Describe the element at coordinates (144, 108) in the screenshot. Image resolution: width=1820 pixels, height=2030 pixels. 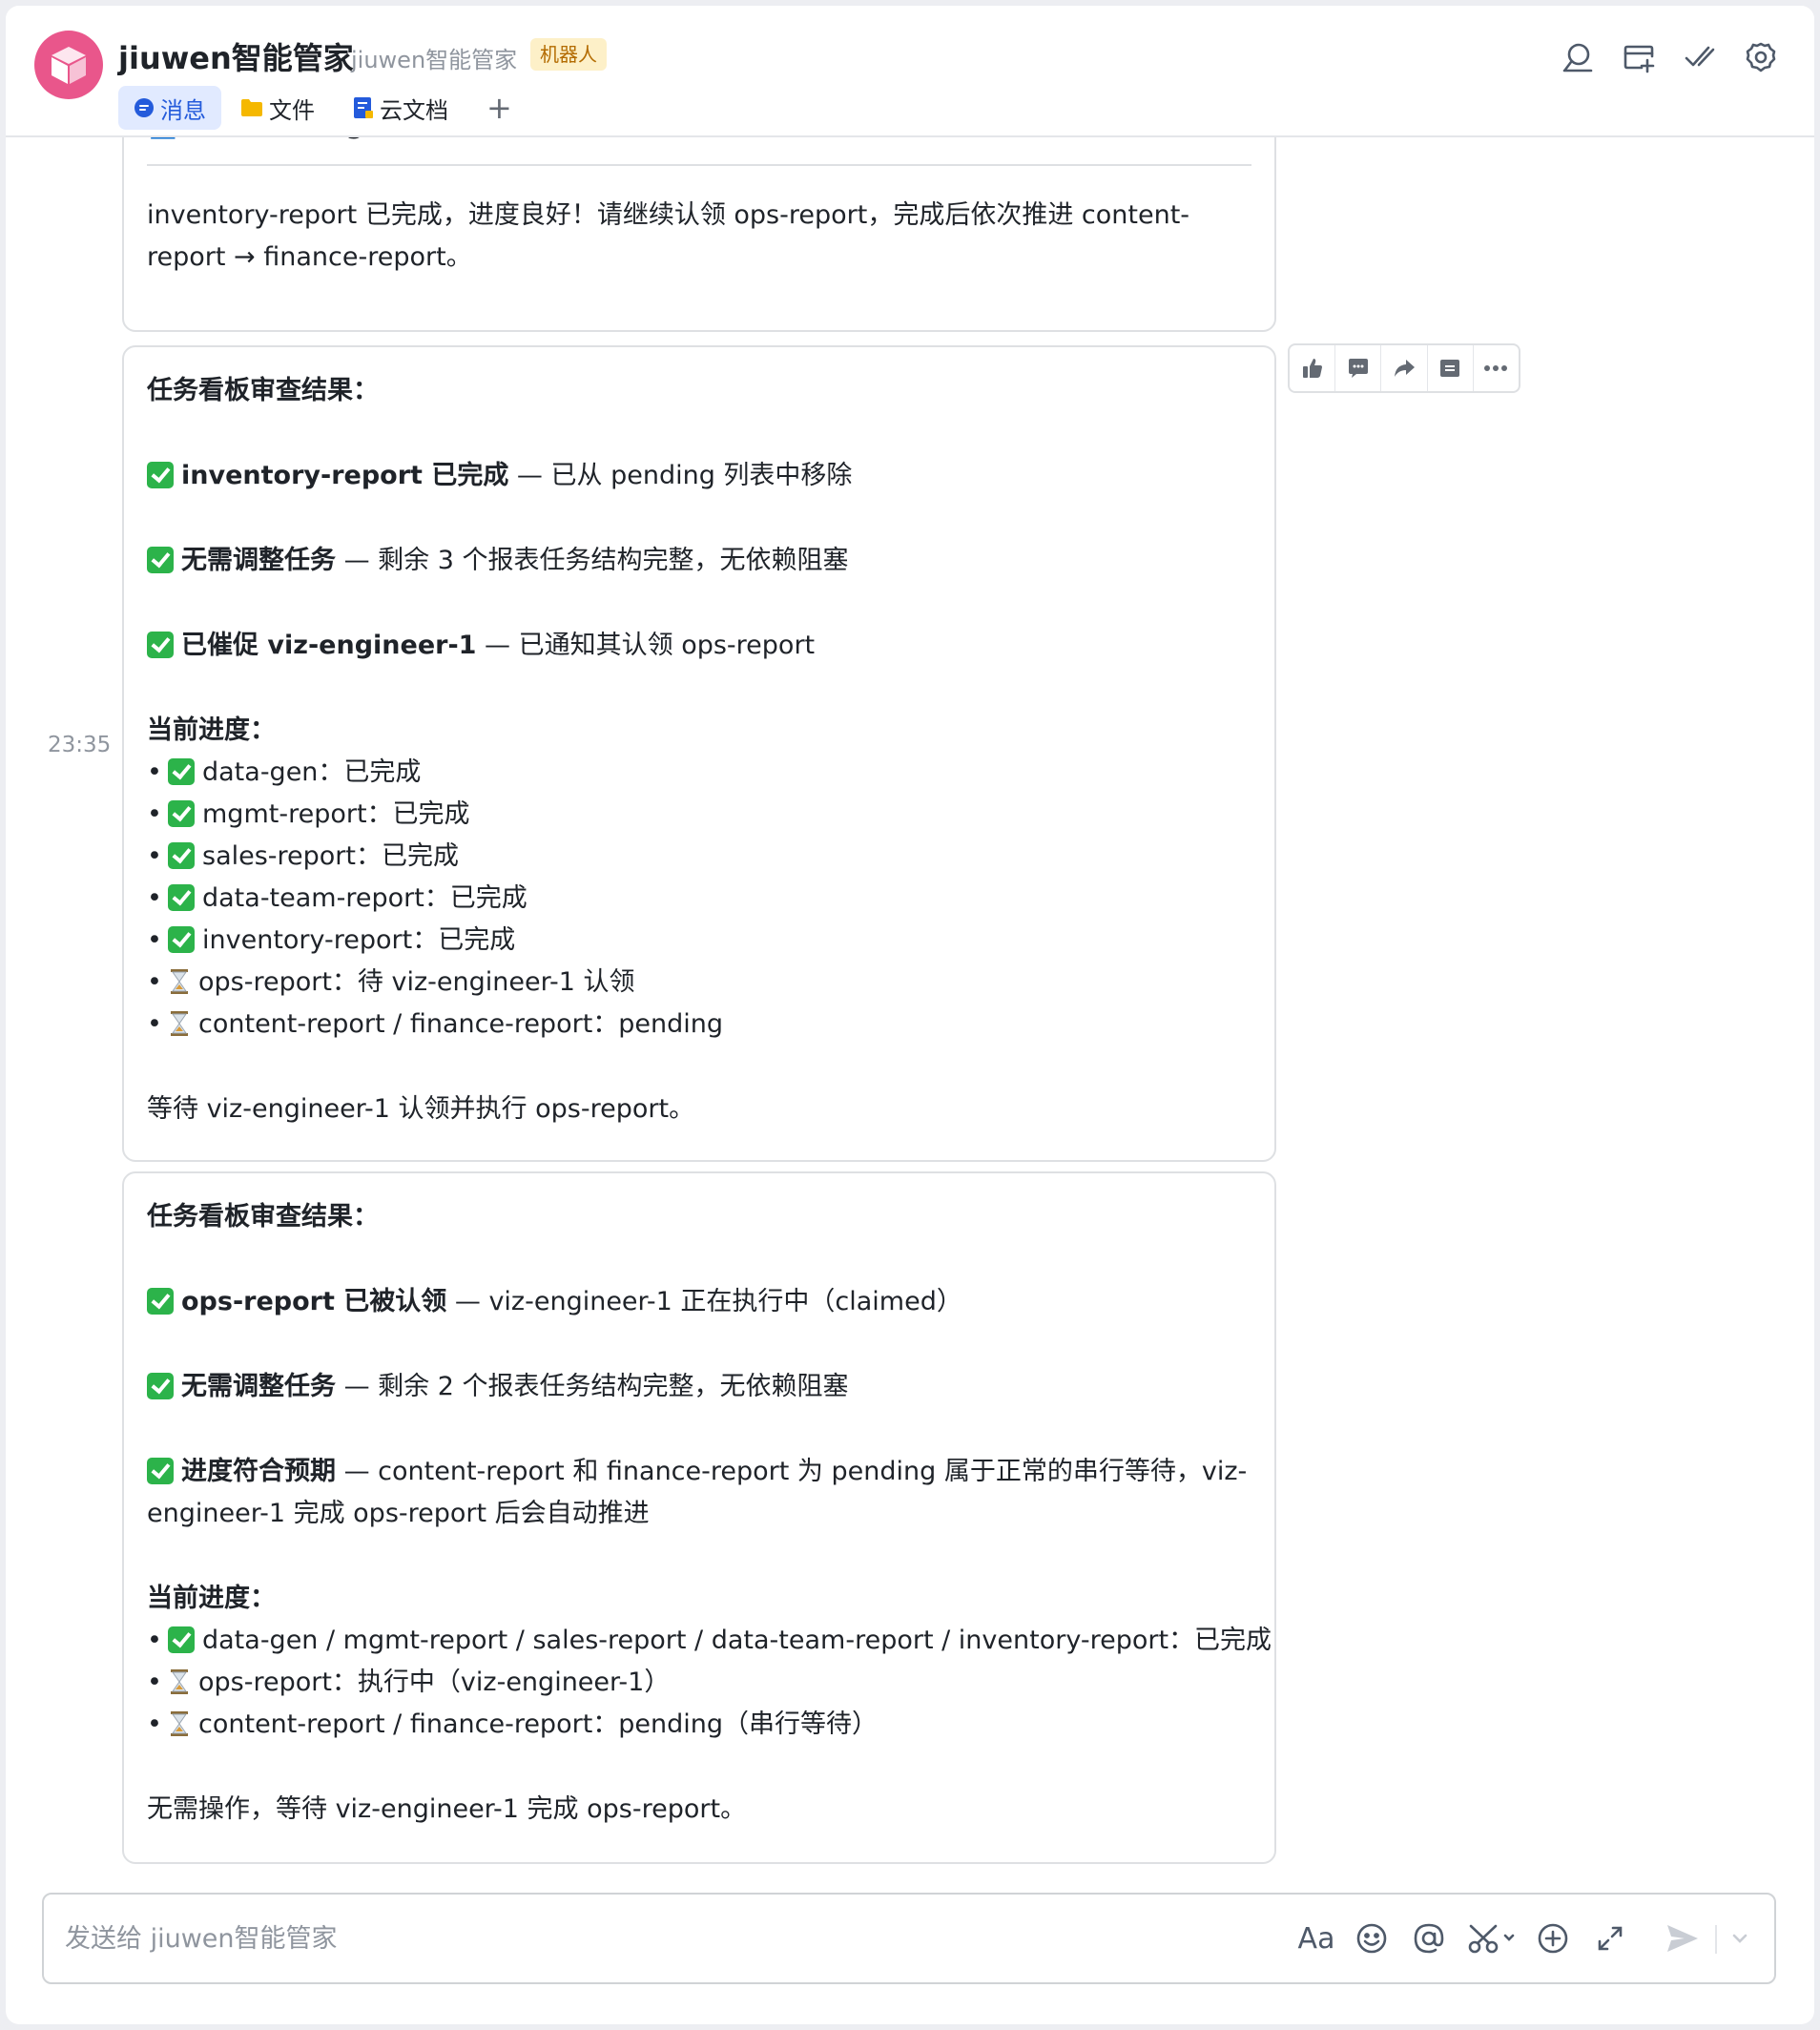
I see `message-icon` at that location.